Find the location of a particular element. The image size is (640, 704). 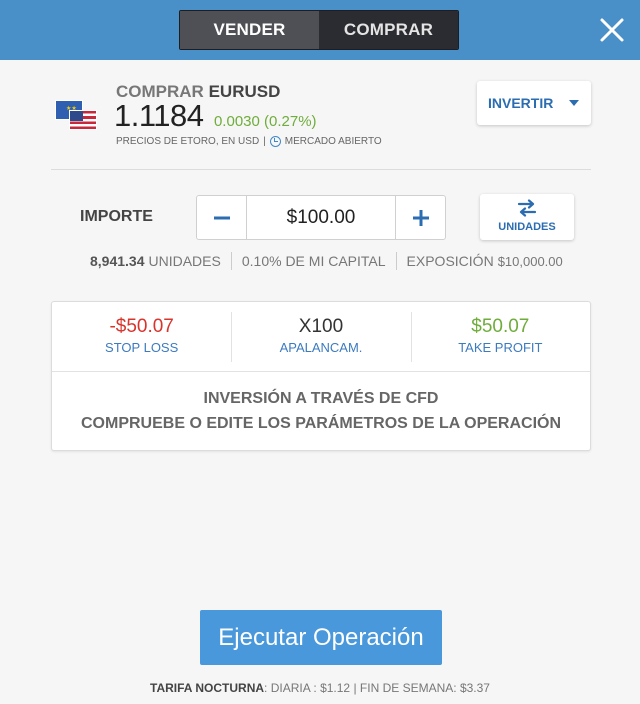

plus-icon is located at coordinates (420, 217).